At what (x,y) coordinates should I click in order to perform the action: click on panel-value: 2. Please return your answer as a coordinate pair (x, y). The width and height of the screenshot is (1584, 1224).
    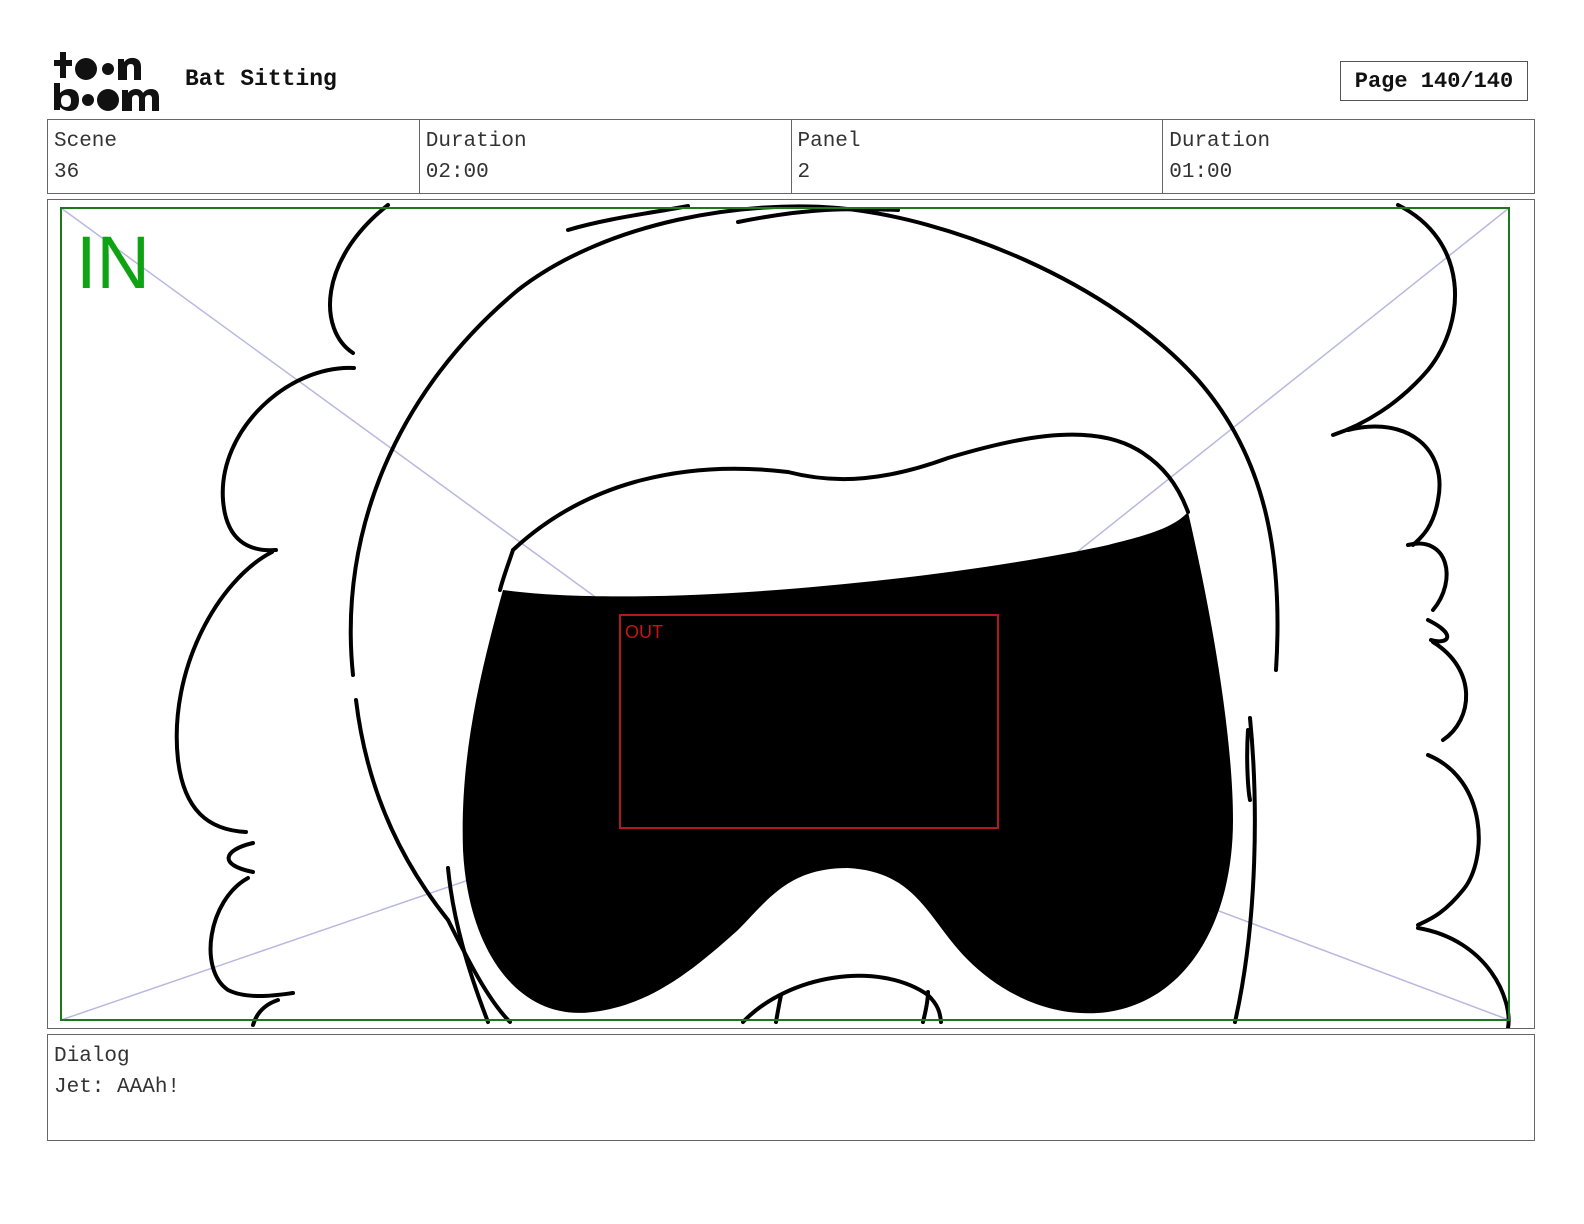
    Looking at the image, I should click on (804, 172).